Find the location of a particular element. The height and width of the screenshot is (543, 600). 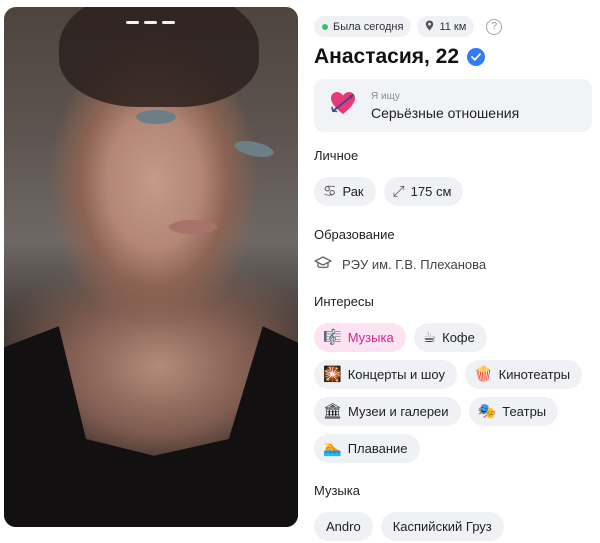

music-section-title: Музыка is located at coordinates (337, 490).